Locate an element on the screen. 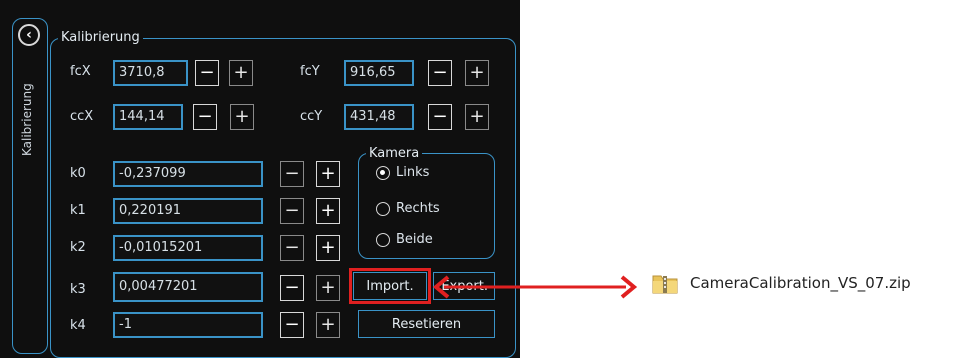 This screenshot has width=977, height=358. k3-decrement-button: − is located at coordinates (292, 288).